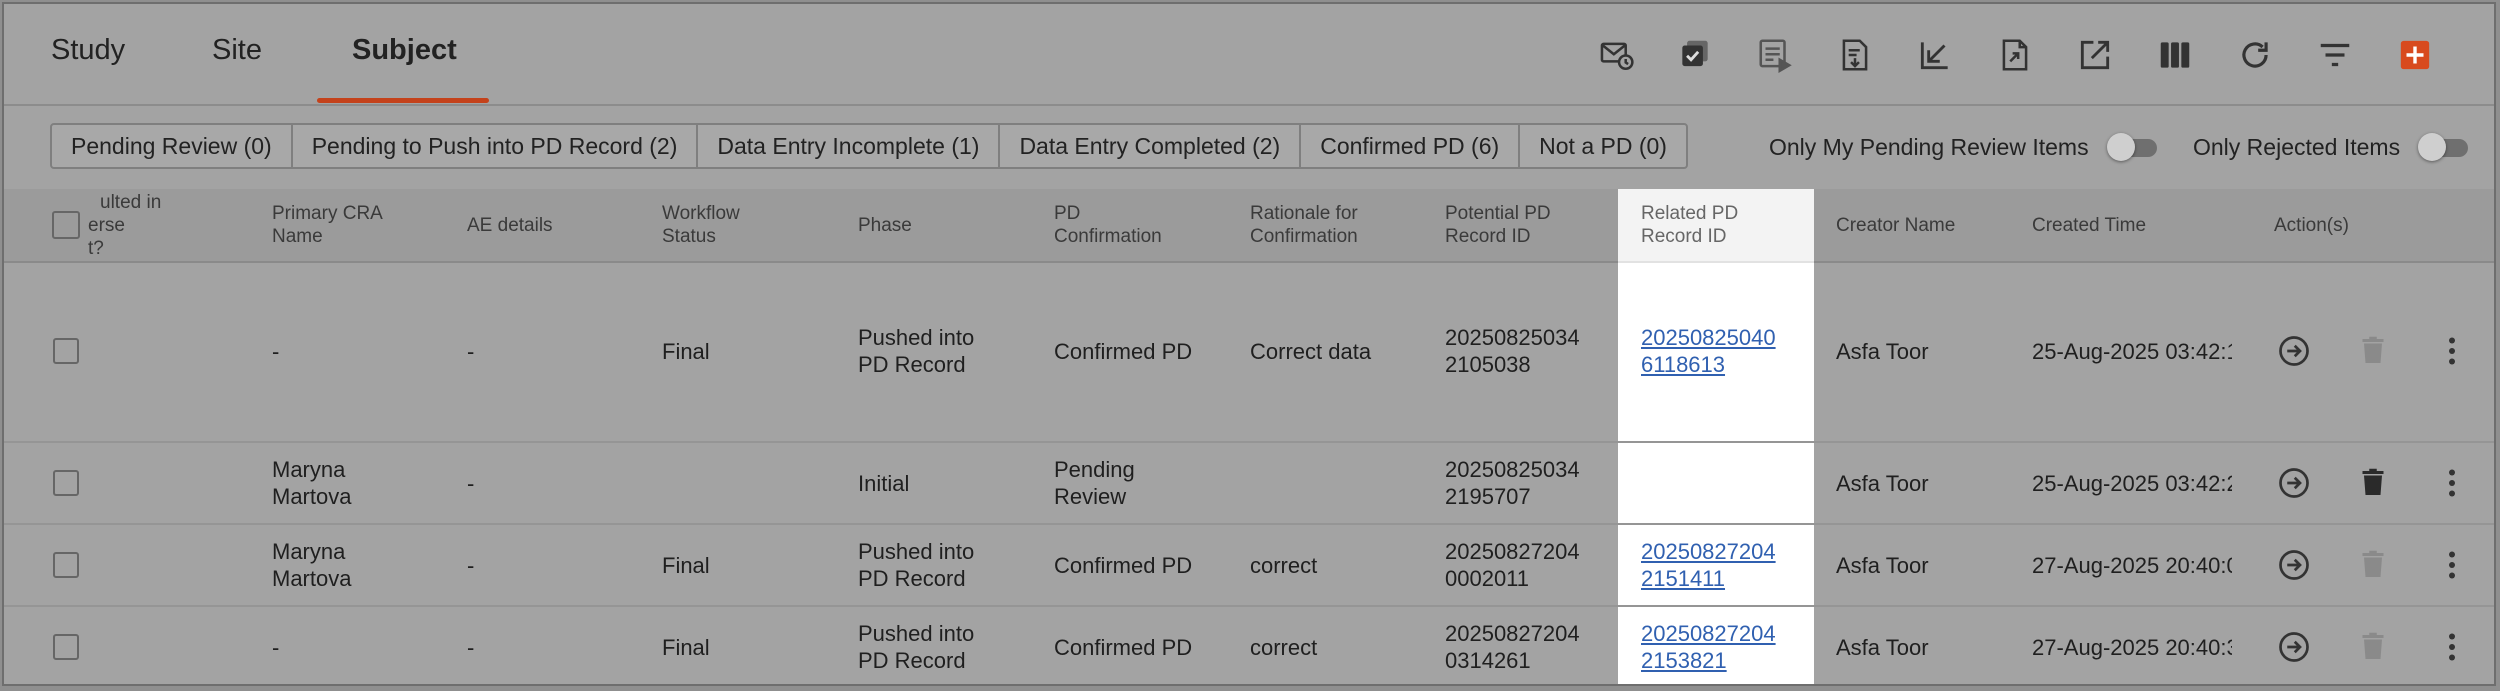 This screenshot has width=2500, height=691. What do you see at coordinates (1512, 483) in the screenshot?
I see `cell-potential-pd-id: 20250825034 2195707` at bounding box center [1512, 483].